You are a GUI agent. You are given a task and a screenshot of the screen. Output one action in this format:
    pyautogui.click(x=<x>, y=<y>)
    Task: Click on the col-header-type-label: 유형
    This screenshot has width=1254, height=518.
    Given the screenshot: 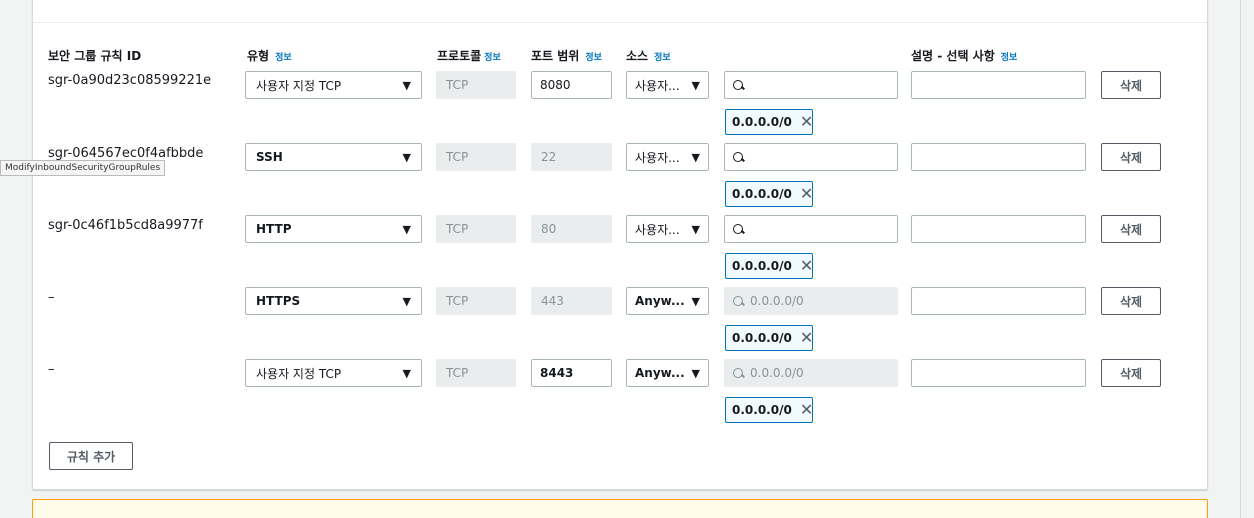 What is the action you would take?
    pyautogui.click(x=258, y=56)
    